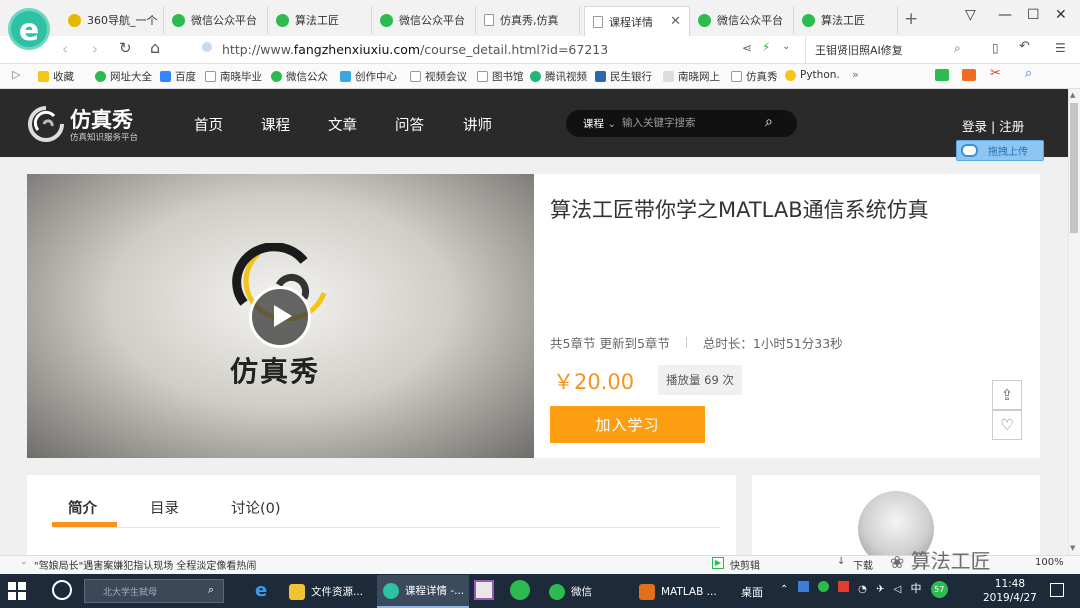  What do you see at coordinates (742, 20) in the screenshot?
I see `tab-wechat-3: 微信公众平台` at bounding box center [742, 20].